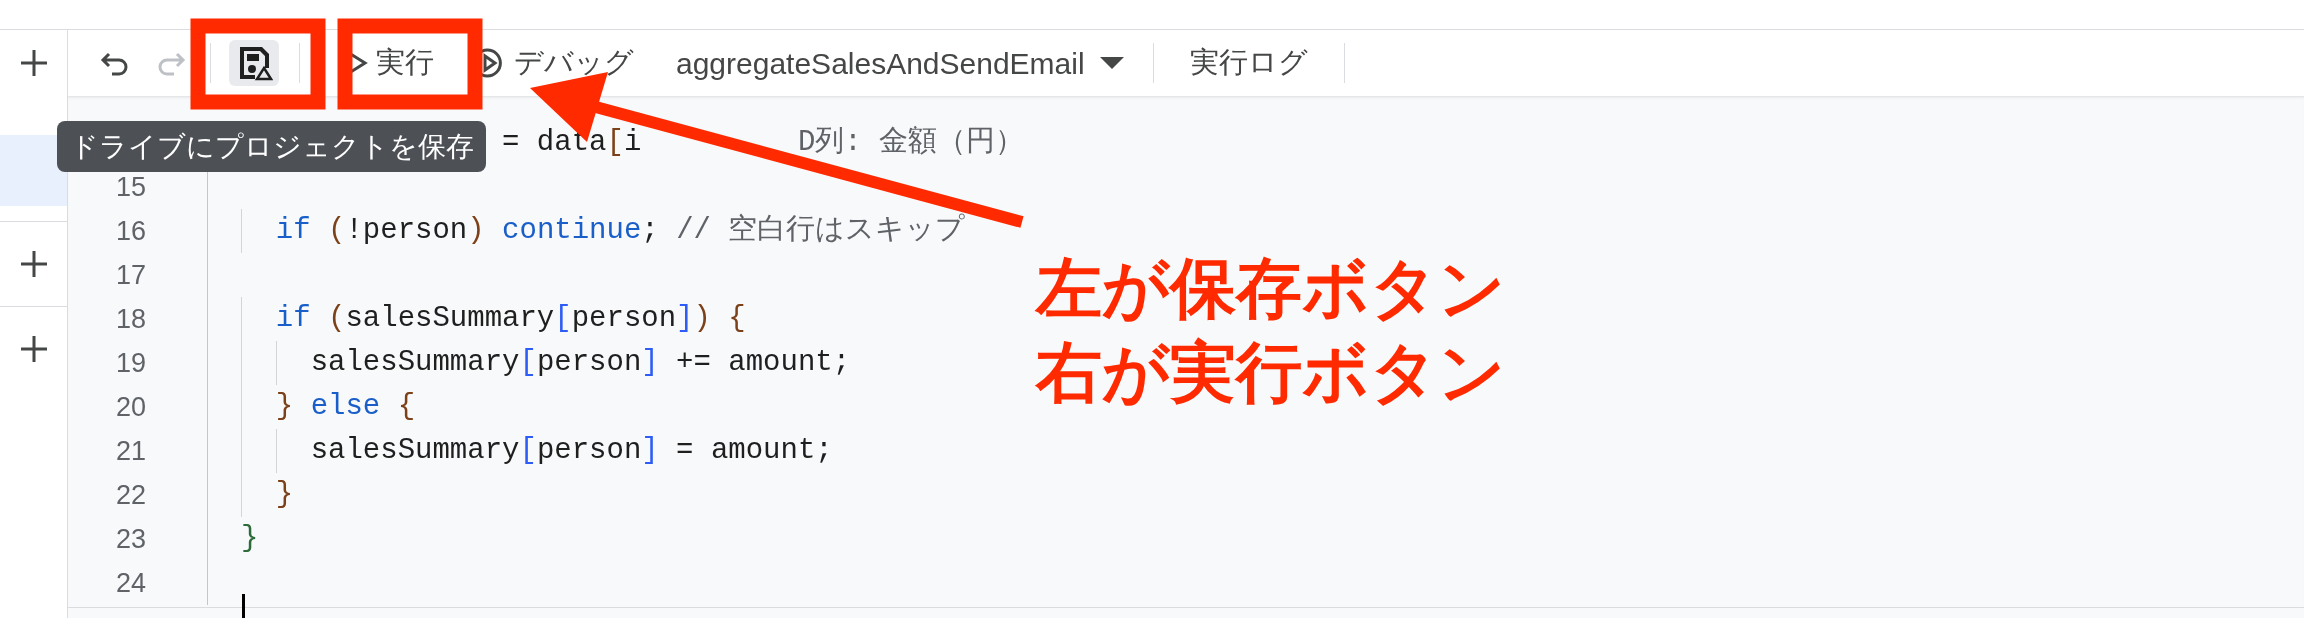  I want to click on code-line: salesSummary[person] = amount;, so click(571, 450).